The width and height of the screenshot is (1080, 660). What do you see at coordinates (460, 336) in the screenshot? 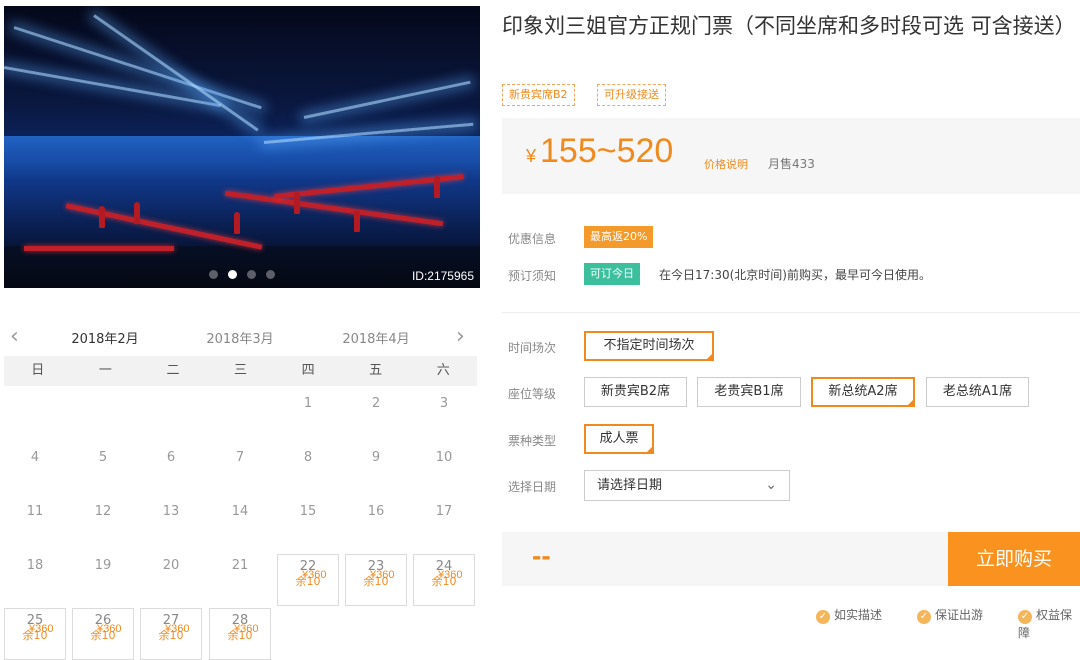
I see `next-month-icon: ›` at bounding box center [460, 336].